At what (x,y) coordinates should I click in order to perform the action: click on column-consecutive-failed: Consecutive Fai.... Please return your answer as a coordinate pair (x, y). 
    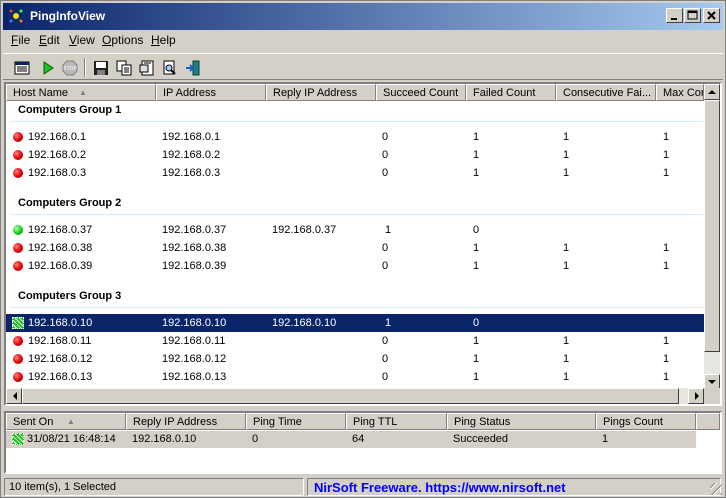
    Looking at the image, I should click on (606, 92).